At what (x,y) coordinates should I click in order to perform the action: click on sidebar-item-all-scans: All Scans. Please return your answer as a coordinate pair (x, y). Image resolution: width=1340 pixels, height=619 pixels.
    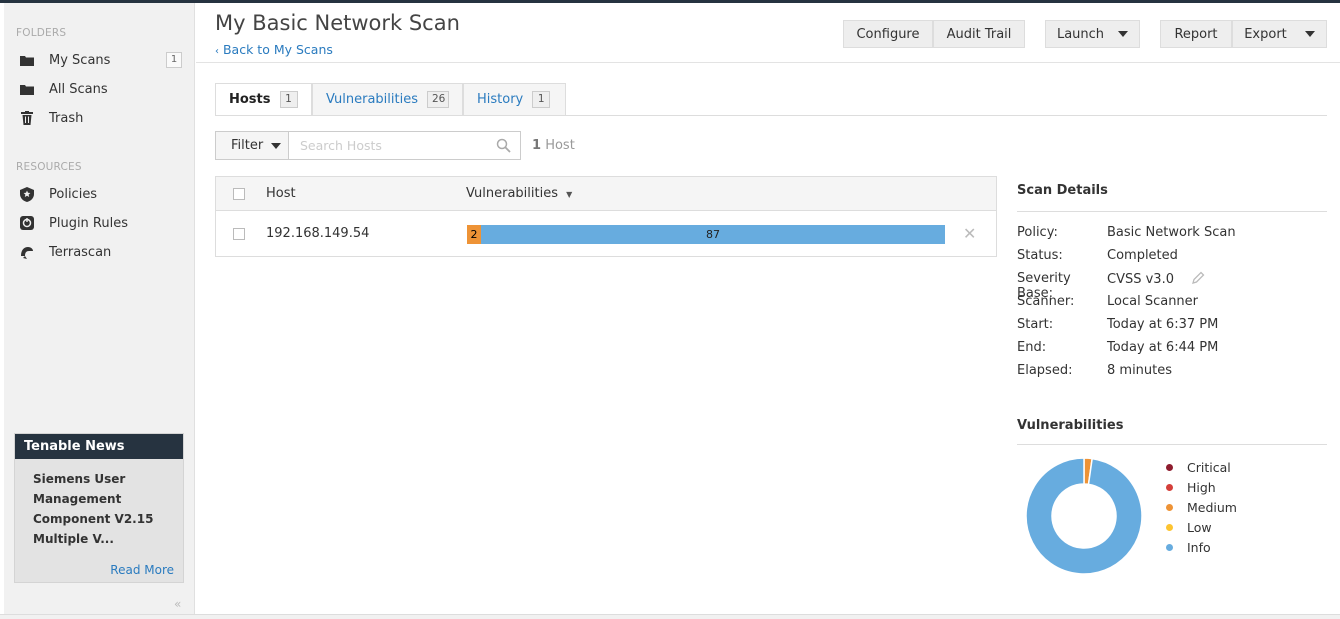
    Looking at the image, I should click on (99, 89).